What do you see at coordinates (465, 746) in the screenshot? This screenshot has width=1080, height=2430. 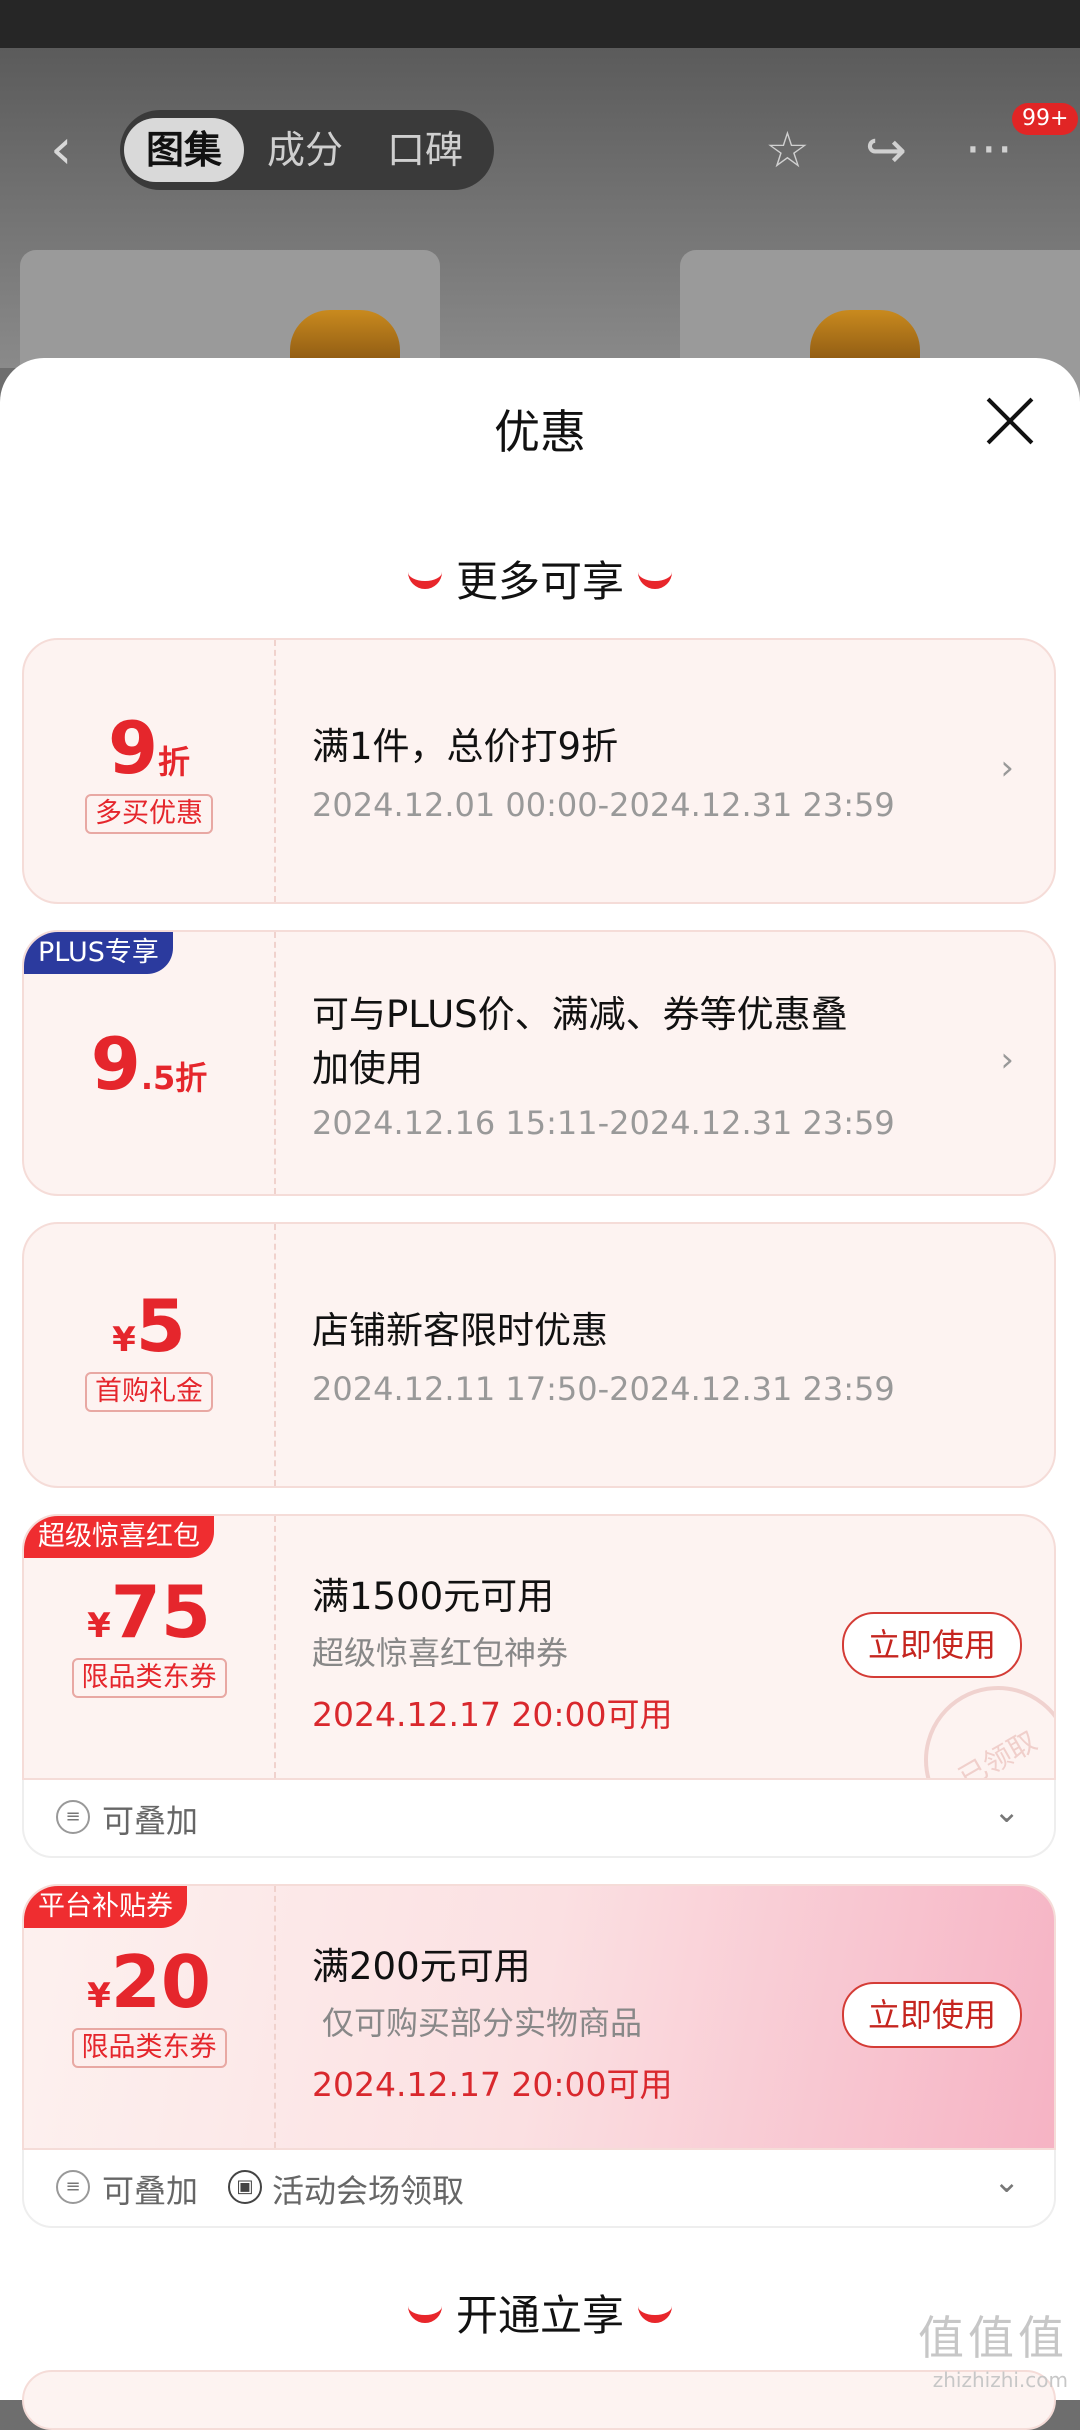 I see `offer-title: 满1件，总价打9折` at bounding box center [465, 746].